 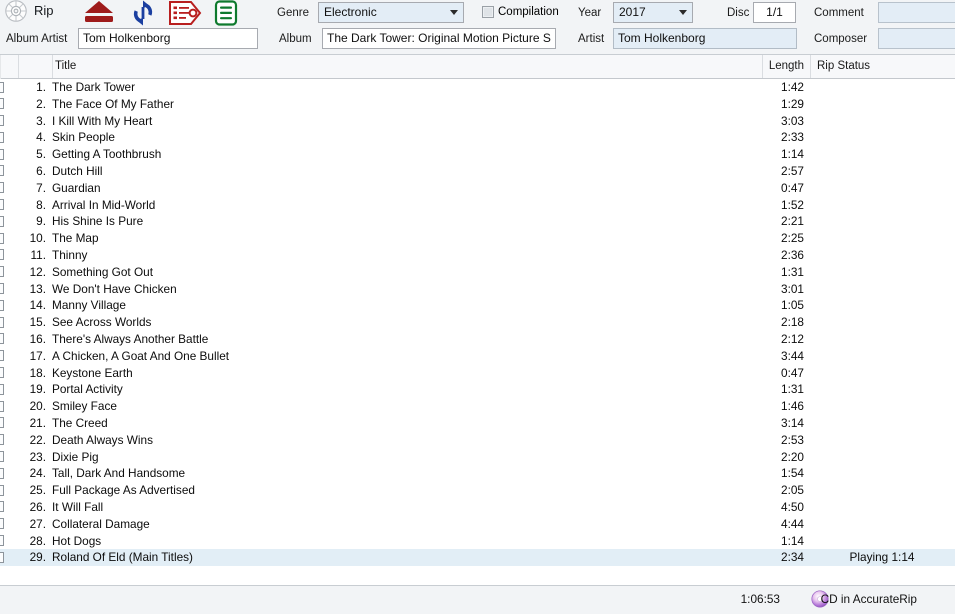 What do you see at coordinates (477, 154) in the screenshot?
I see `table-row: 5. Getting A Toothbrush 1:14` at bounding box center [477, 154].